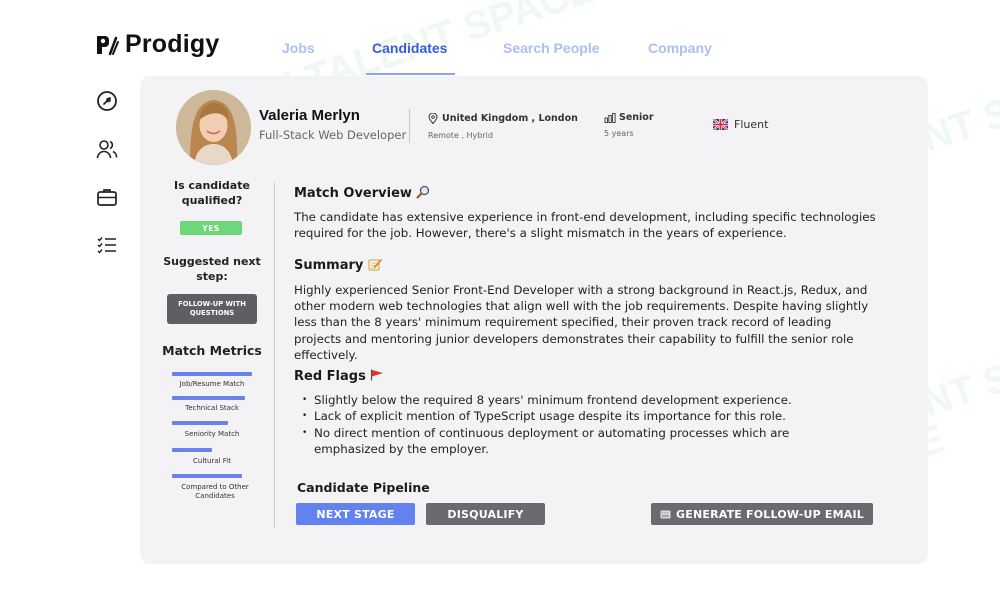 Image resolution: width=1000 pixels, height=600 pixels. I want to click on match-overview-heading: Match Overview, so click(362, 193).